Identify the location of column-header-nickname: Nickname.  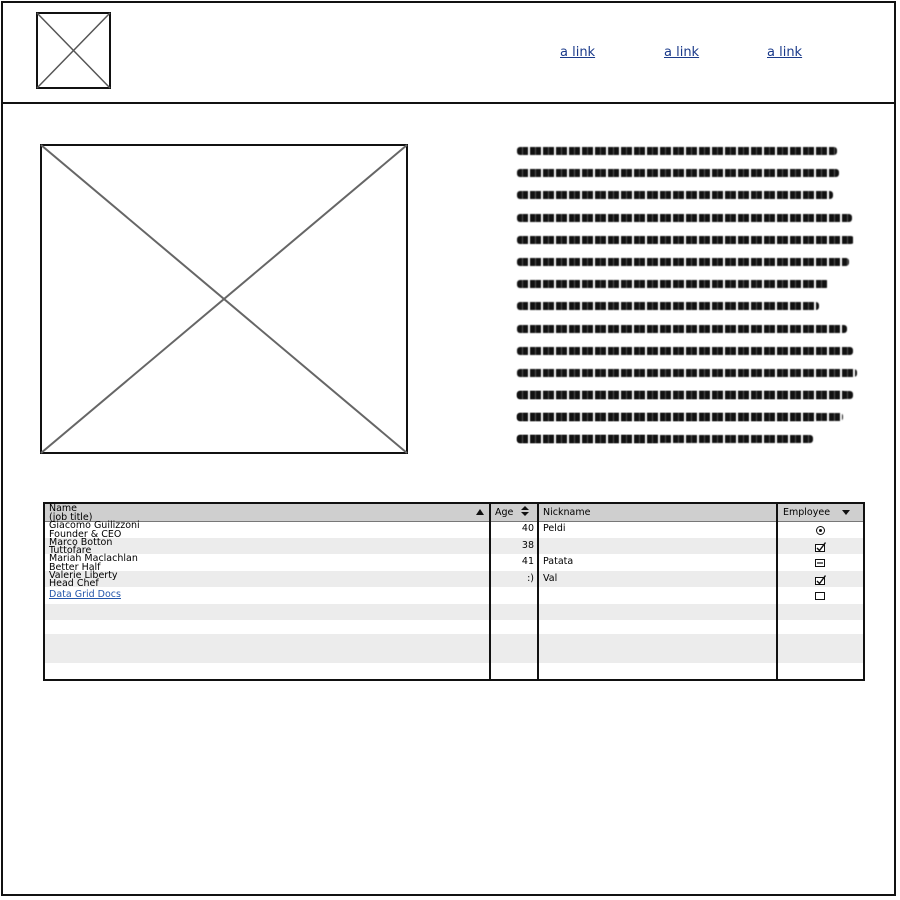
(657, 512).